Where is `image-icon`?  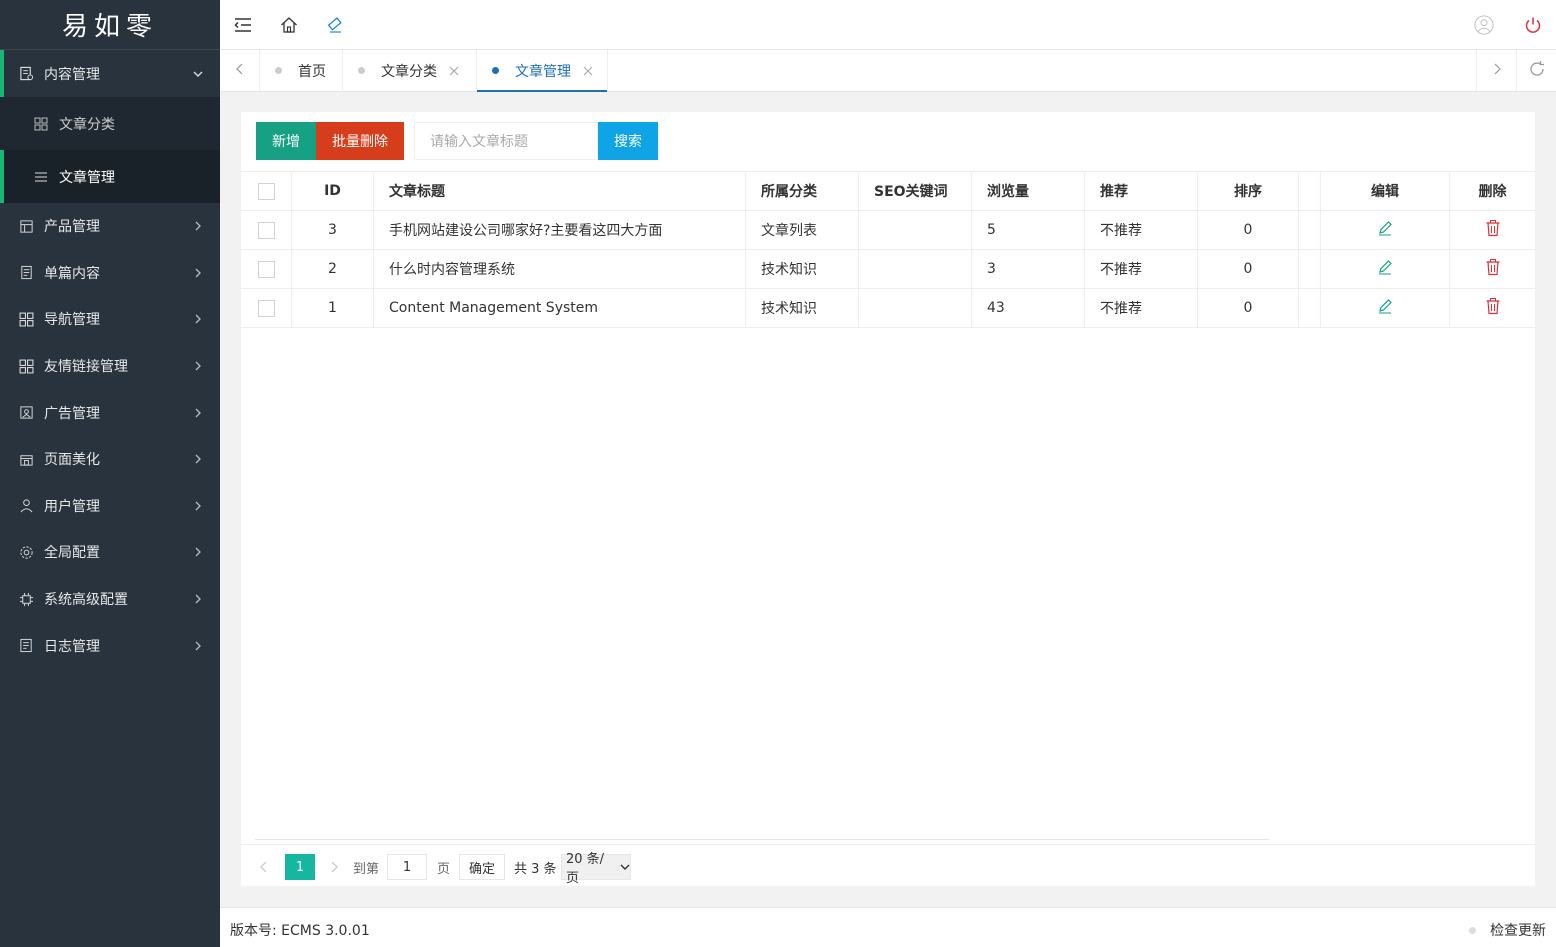 image-icon is located at coordinates (26, 413).